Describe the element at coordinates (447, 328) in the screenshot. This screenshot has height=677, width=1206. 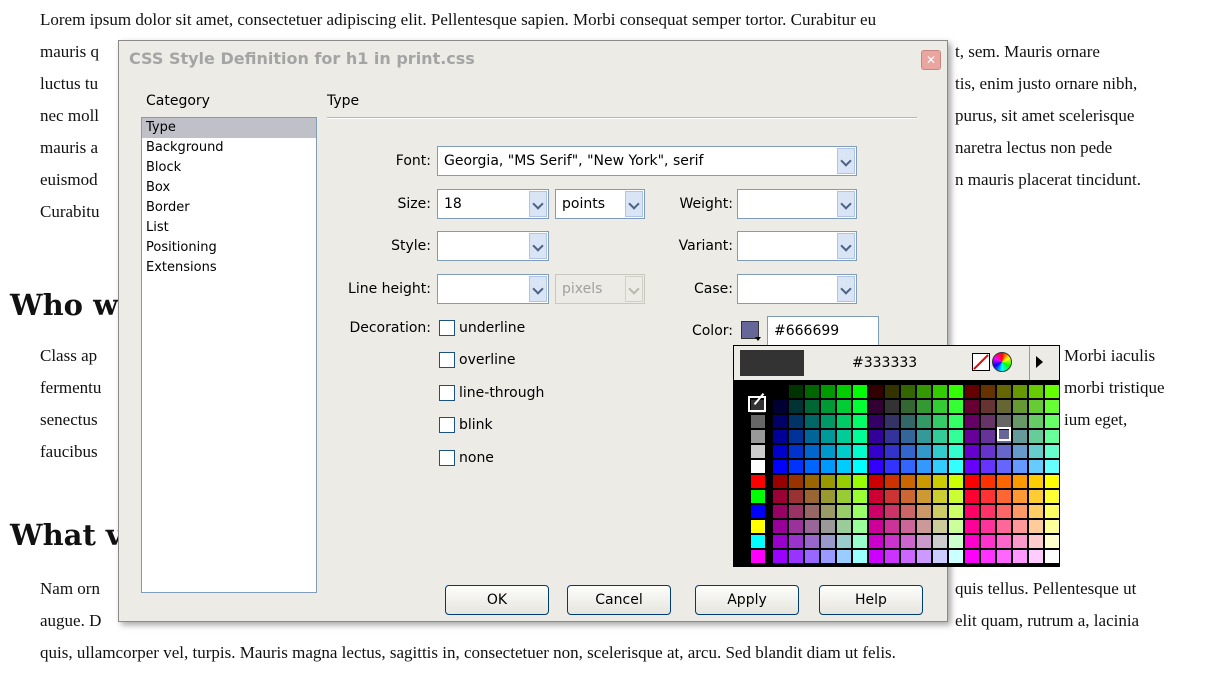
I see `underline-checkbox` at that location.